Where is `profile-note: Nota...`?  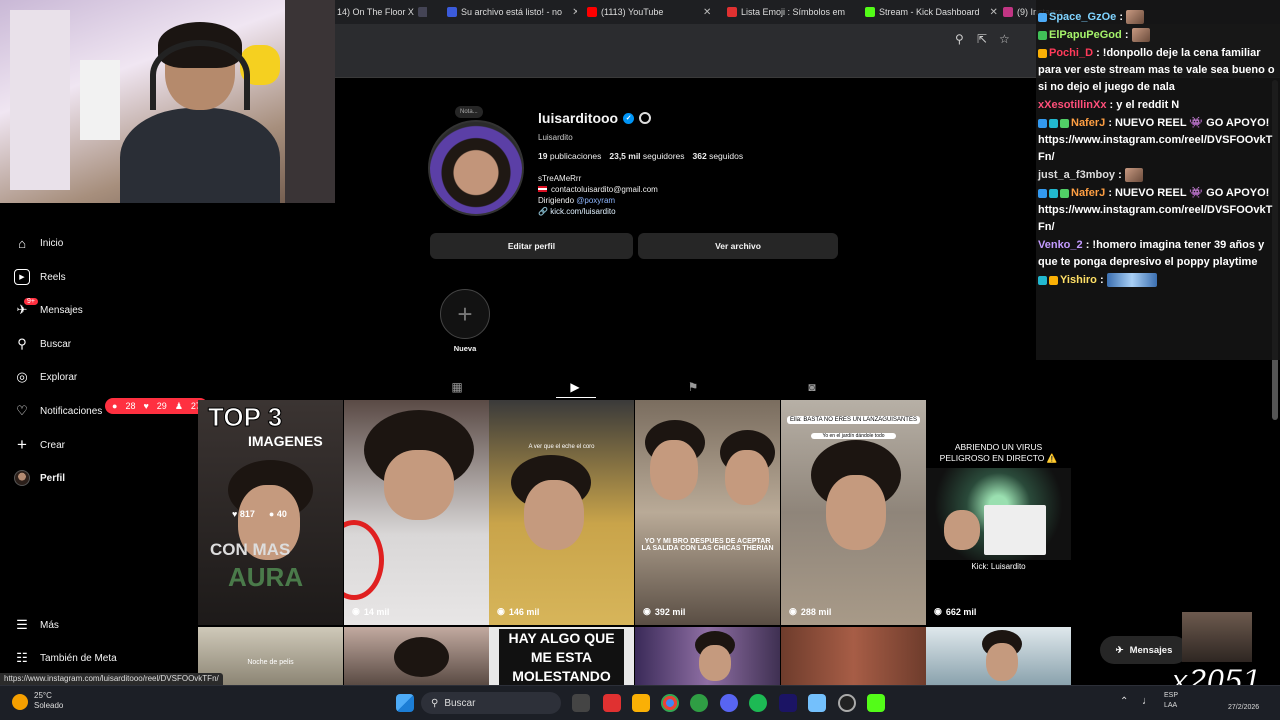 profile-note: Nota... is located at coordinates (469, 112).